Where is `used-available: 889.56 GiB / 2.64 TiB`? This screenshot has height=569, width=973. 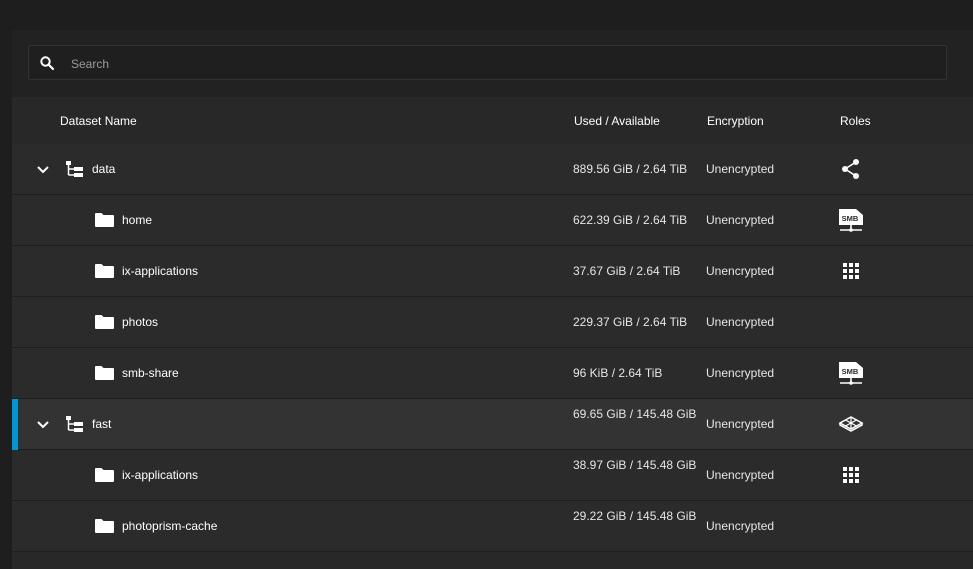
used-available: 889.56 GiB / 2.64 TiB is located at coordinates (630, 169).